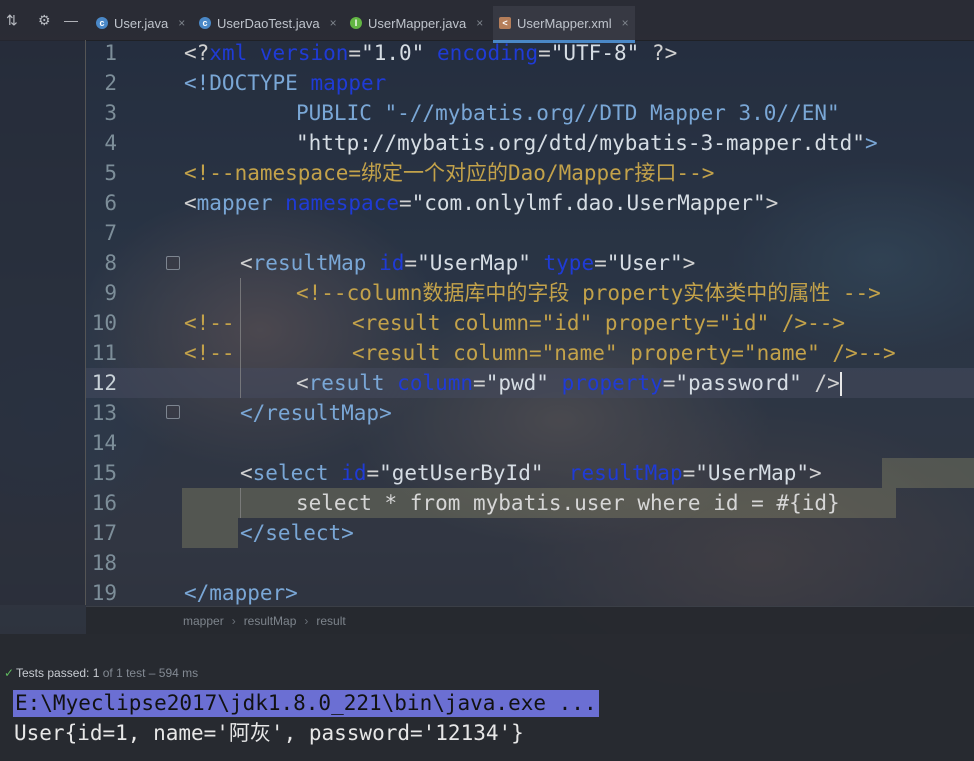 The height and width of the screenshot is (761, 974). I want to click on status-detail: of 1 test – 594 ms, so click(150, 673).